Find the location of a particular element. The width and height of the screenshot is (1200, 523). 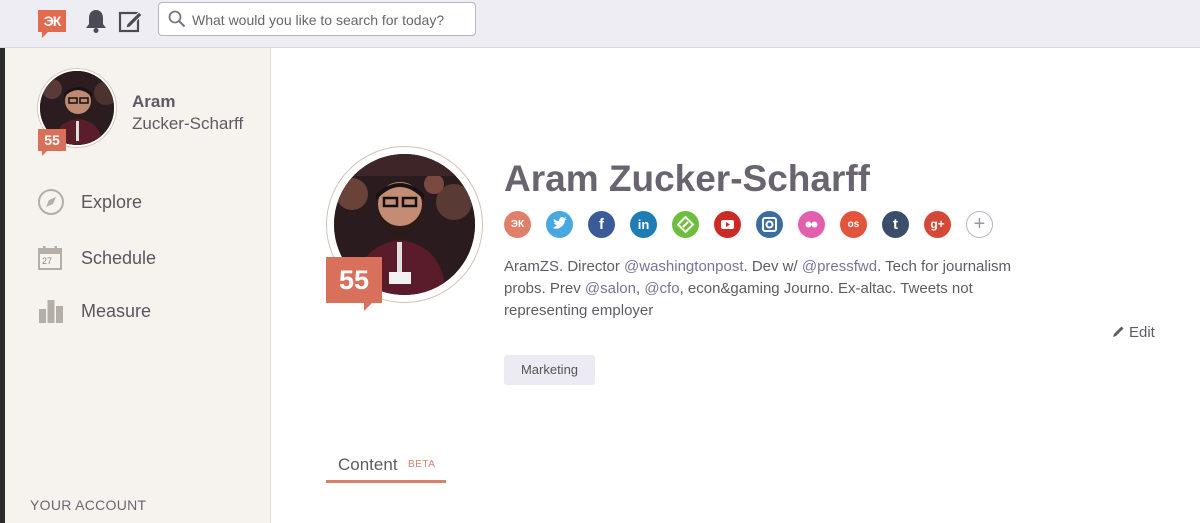

mention-link: @salon is located at coordinates (610, 288).